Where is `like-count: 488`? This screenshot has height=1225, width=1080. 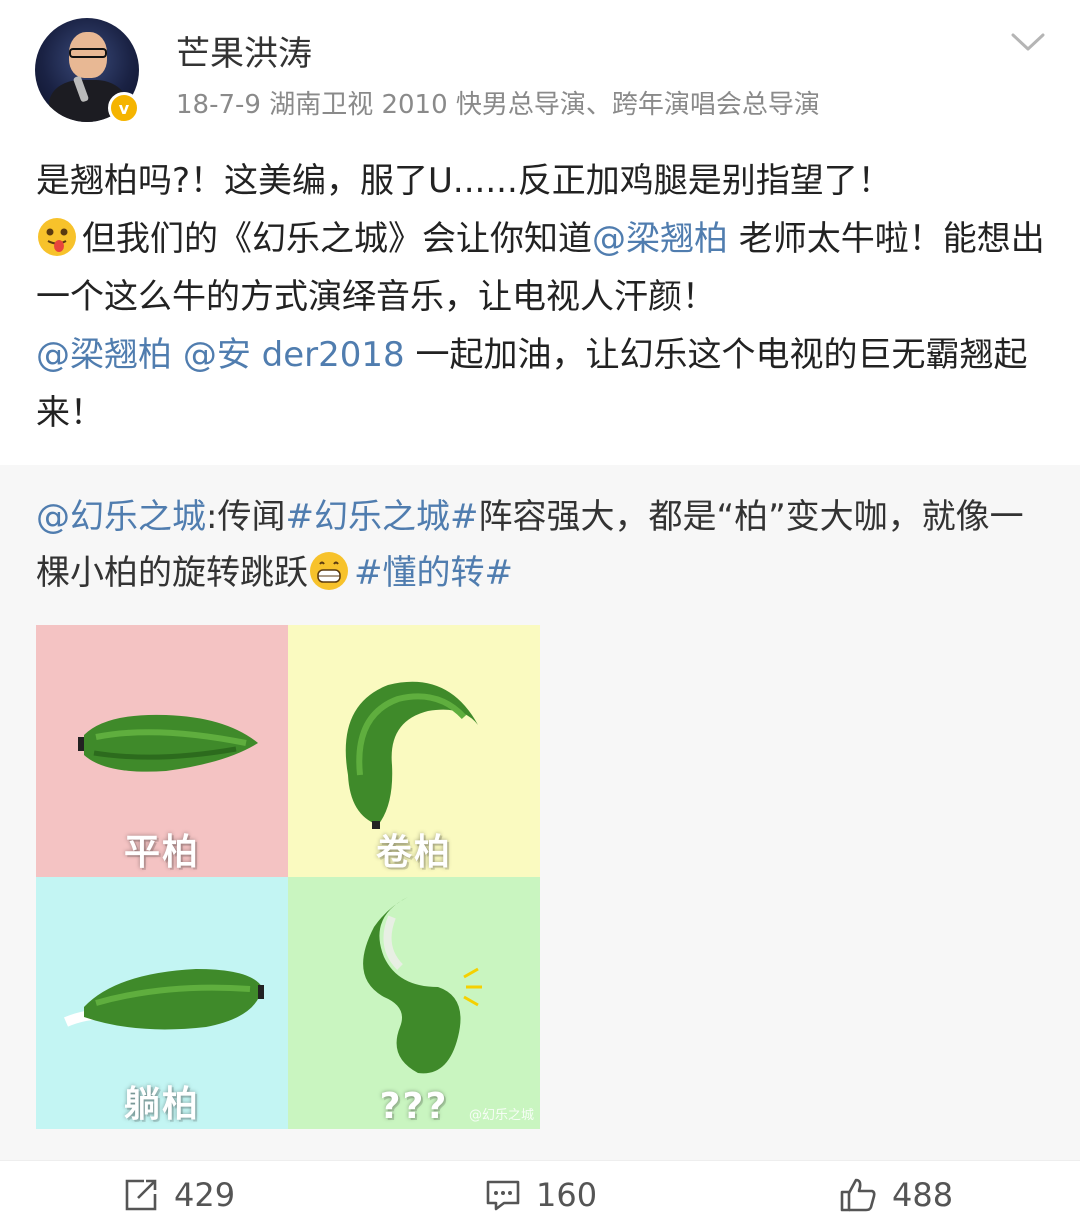
like-count: 488 is located at coordinates (923, 1195).